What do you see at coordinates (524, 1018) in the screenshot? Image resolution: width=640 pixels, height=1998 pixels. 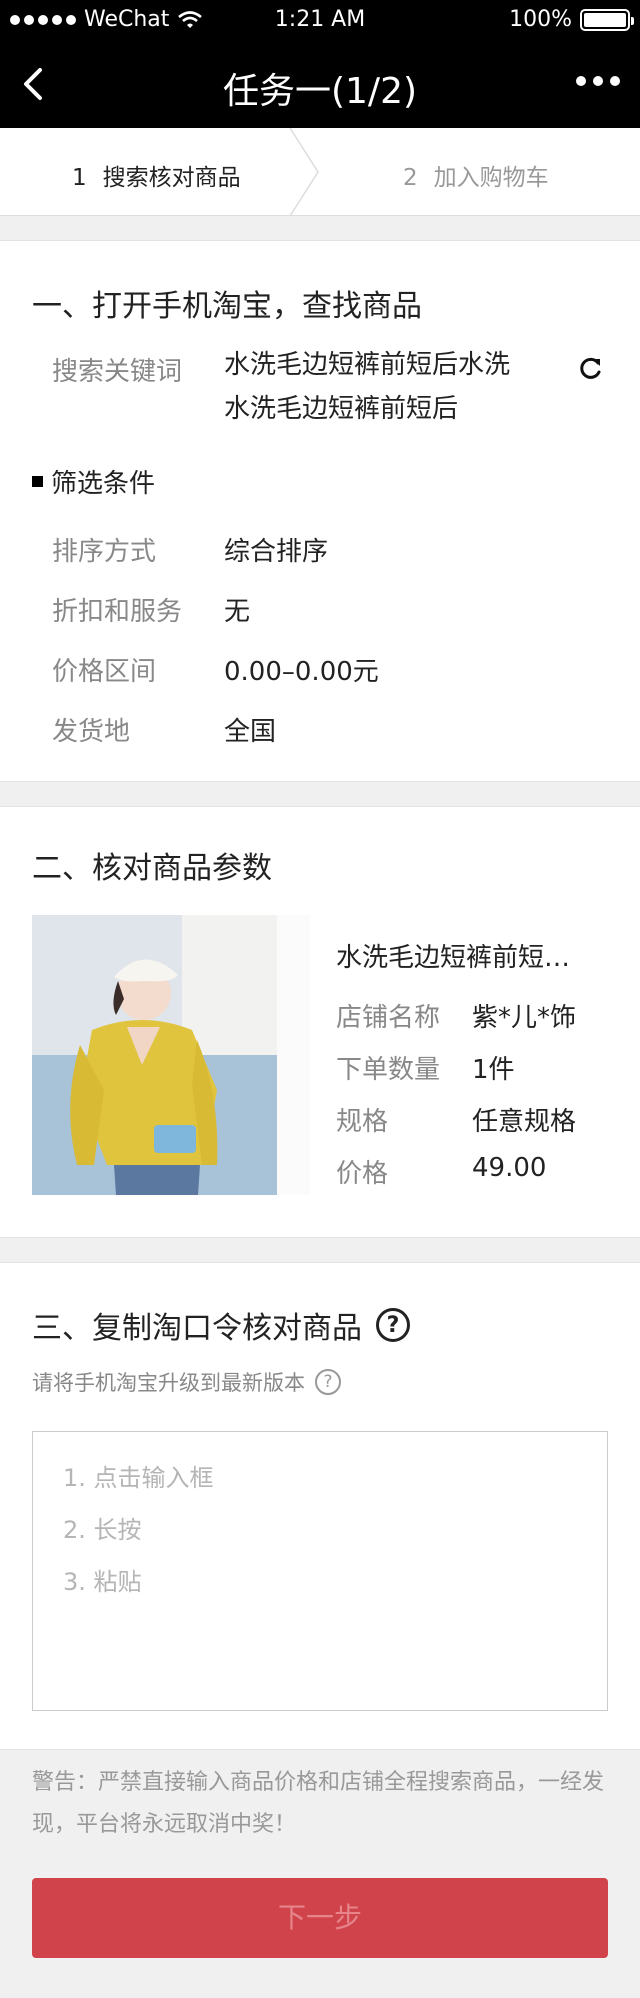 I see `shop-name-value: 紫*儿*饰` at bounding box center [524, 1018].